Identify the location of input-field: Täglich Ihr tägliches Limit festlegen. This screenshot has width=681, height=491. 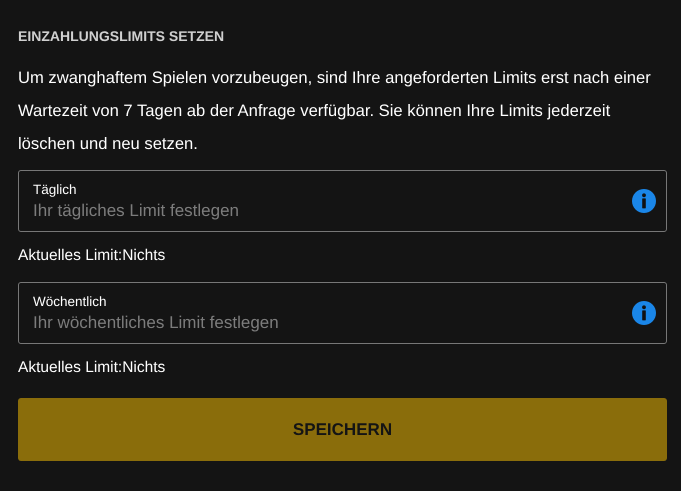
(342, 201).